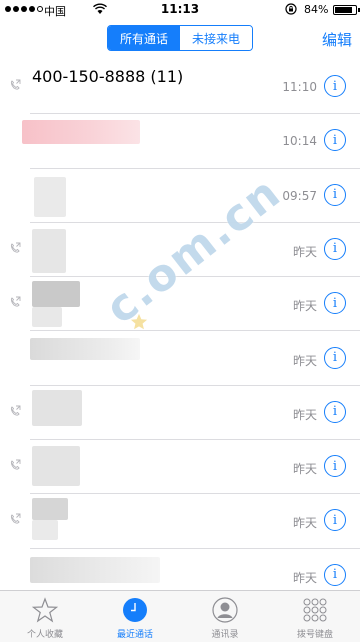 Image resolution: width=360 pixels, height=642 pixels. Describe the element at coordinates (225, 610) in the screenshot. I see `contact-icon` at that location.